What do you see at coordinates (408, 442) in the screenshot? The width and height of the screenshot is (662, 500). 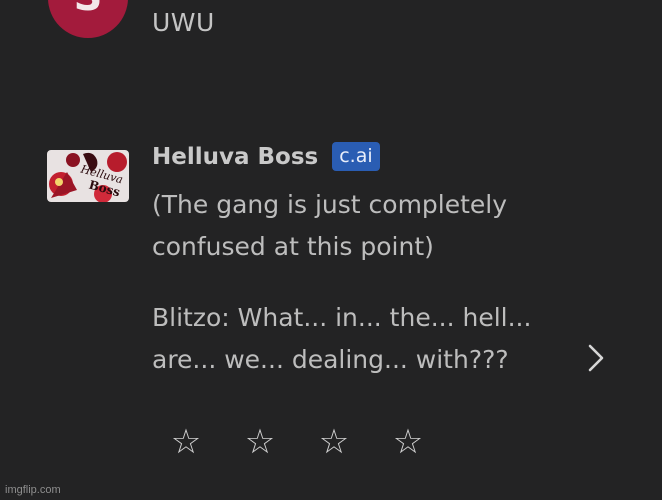 I see `rating-star-4: ☆` at bounding box center [408, 442].